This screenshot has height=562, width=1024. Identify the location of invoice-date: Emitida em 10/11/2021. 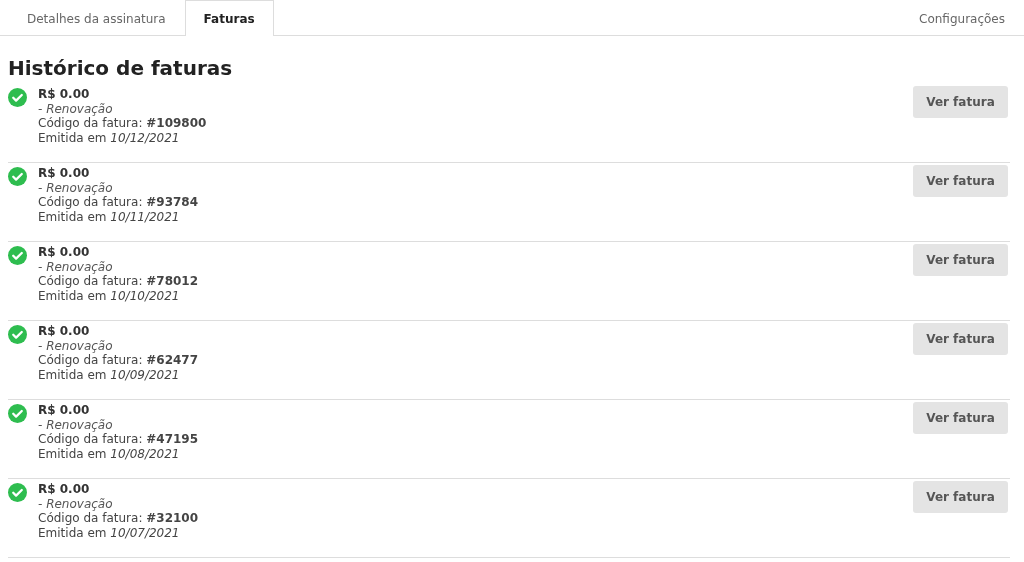
(109, 216).